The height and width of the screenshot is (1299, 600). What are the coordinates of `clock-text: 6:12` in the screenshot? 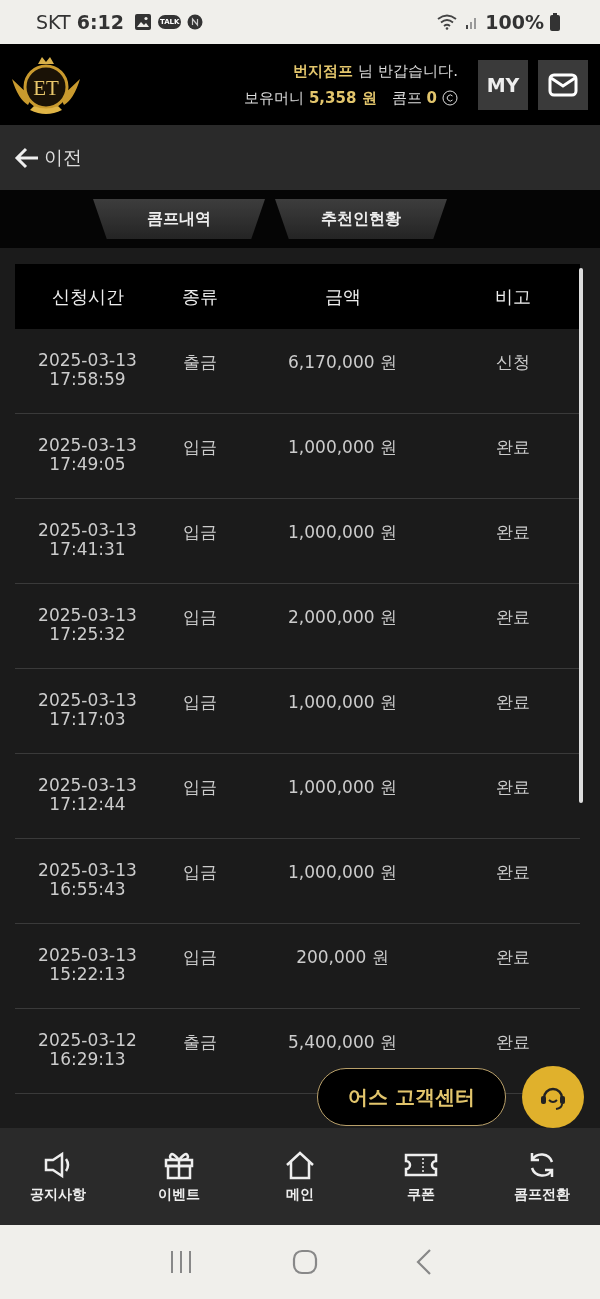 It's located at (100, 22).